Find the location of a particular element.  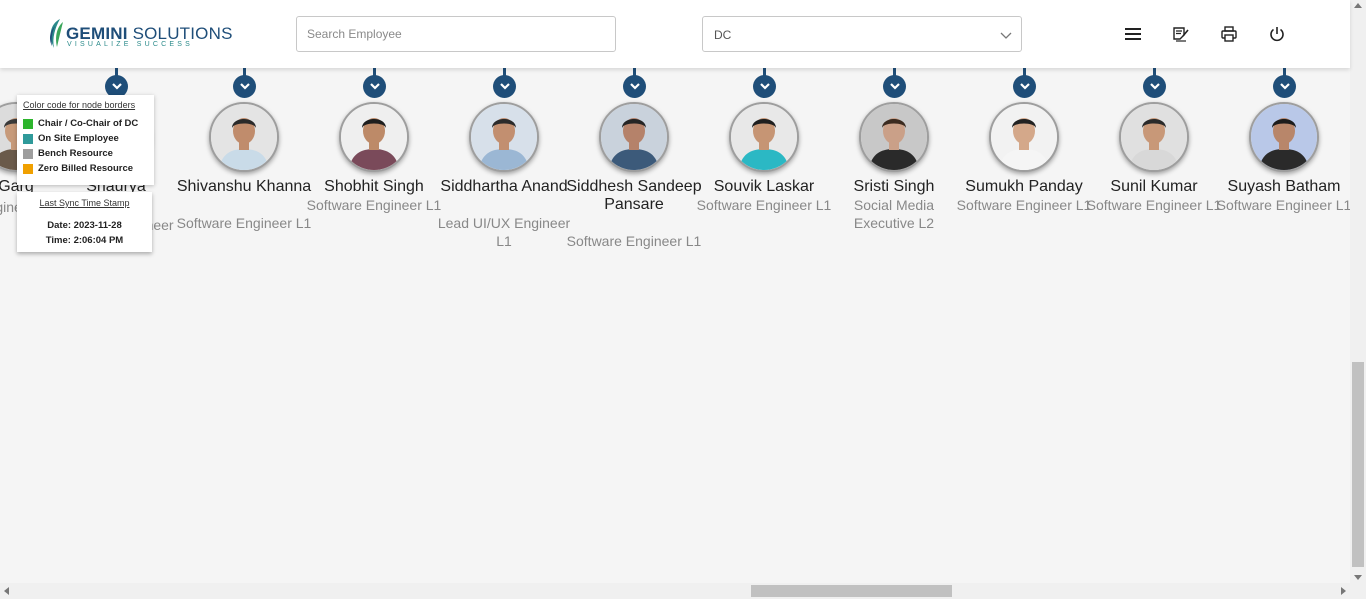

vertical-scrollbar is located at coordinates (1358, 291).